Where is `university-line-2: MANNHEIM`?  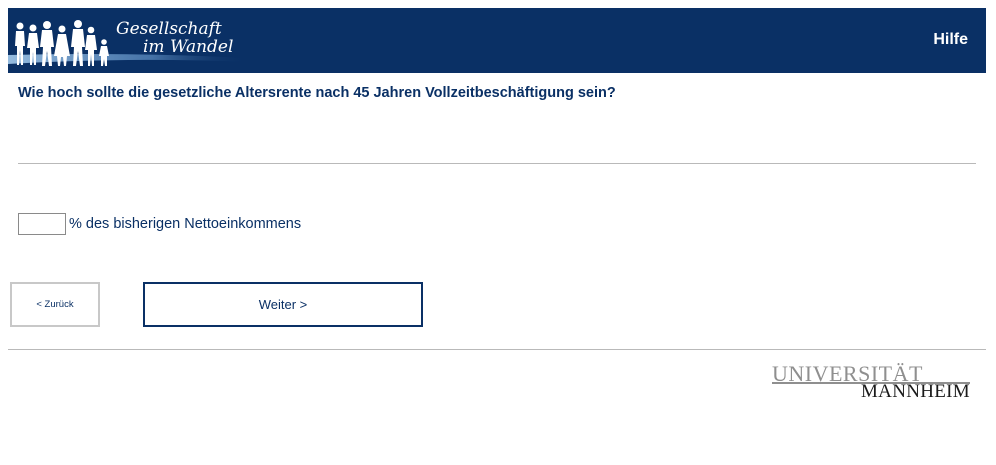
university-line-2: MANNHEIM is located at coordinates (915, 391).